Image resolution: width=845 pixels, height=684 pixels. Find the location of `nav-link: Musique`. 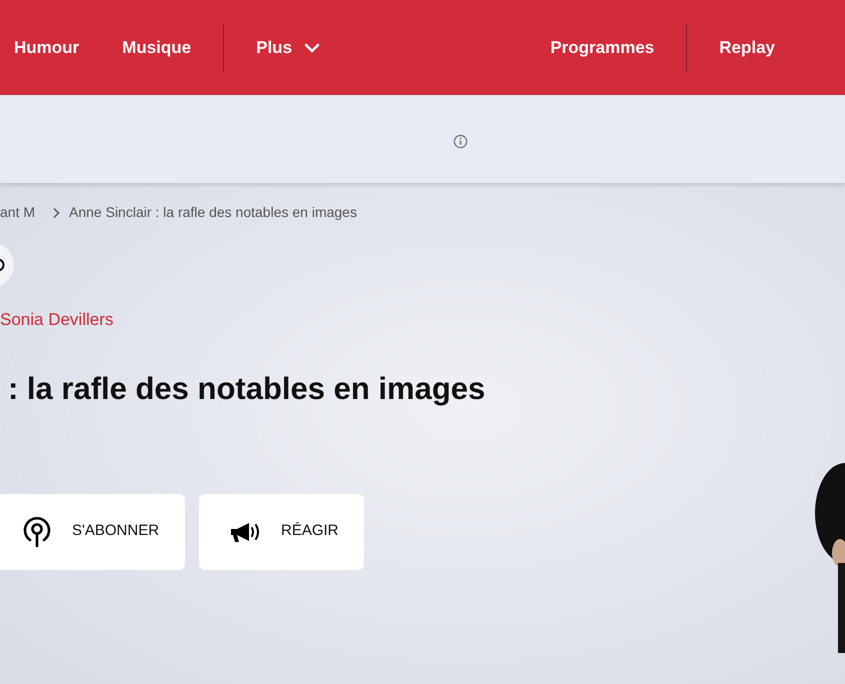

nav-link: Musique is located at coordinates (157, 47).